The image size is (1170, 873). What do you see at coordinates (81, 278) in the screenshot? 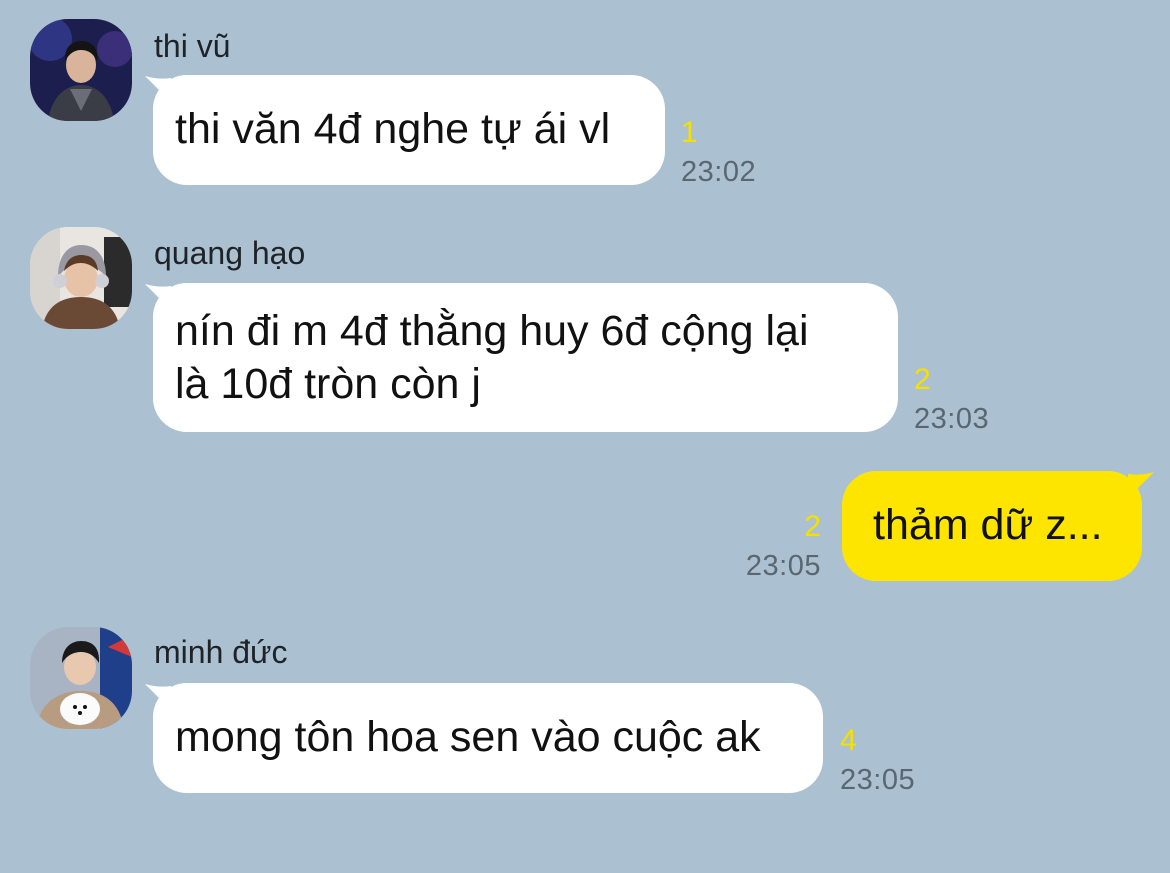
I see `avatar-quang-hao` at bounding box center [81, 278].